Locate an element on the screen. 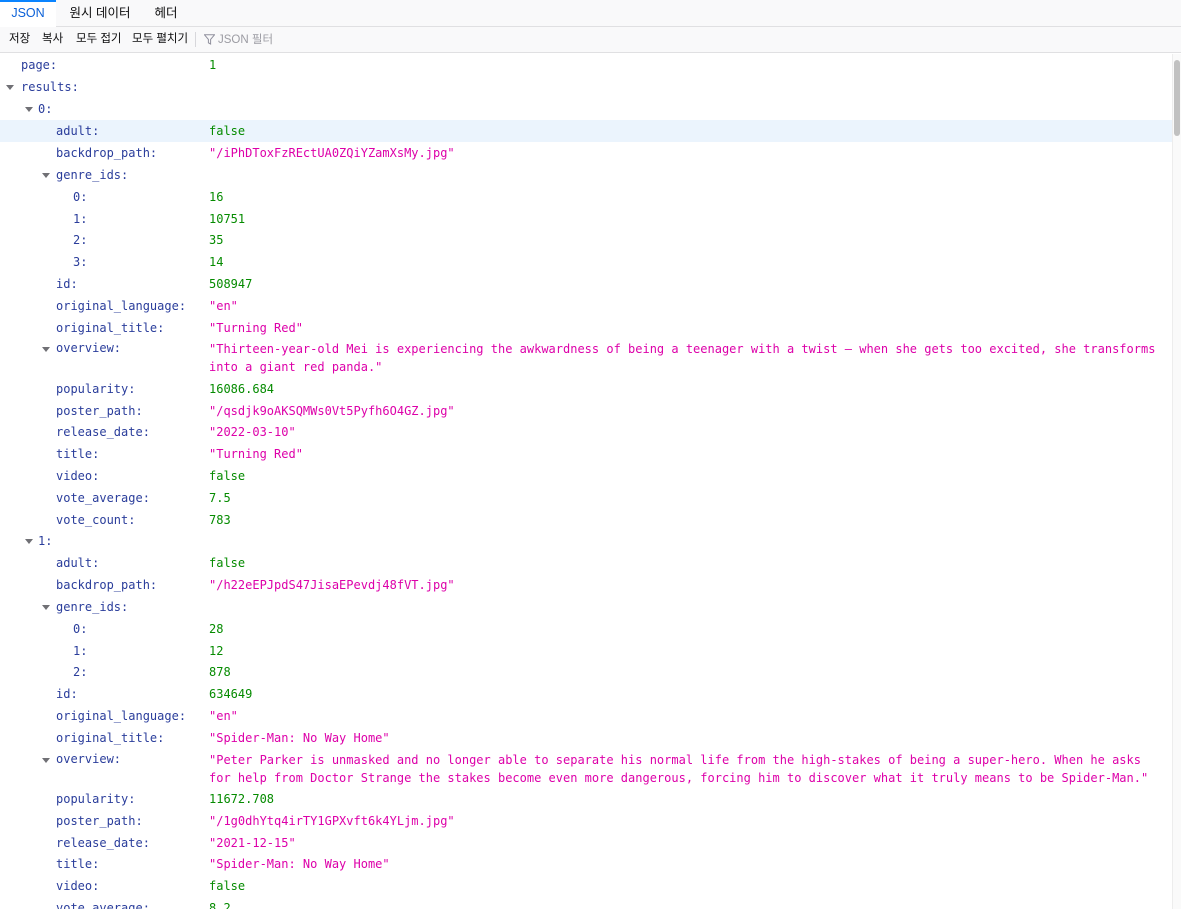  value-backdrop-path: "/iPhDToxFzREctUA0ZQiYZamXsMy.jpg" is located at coordinates (332, 153).